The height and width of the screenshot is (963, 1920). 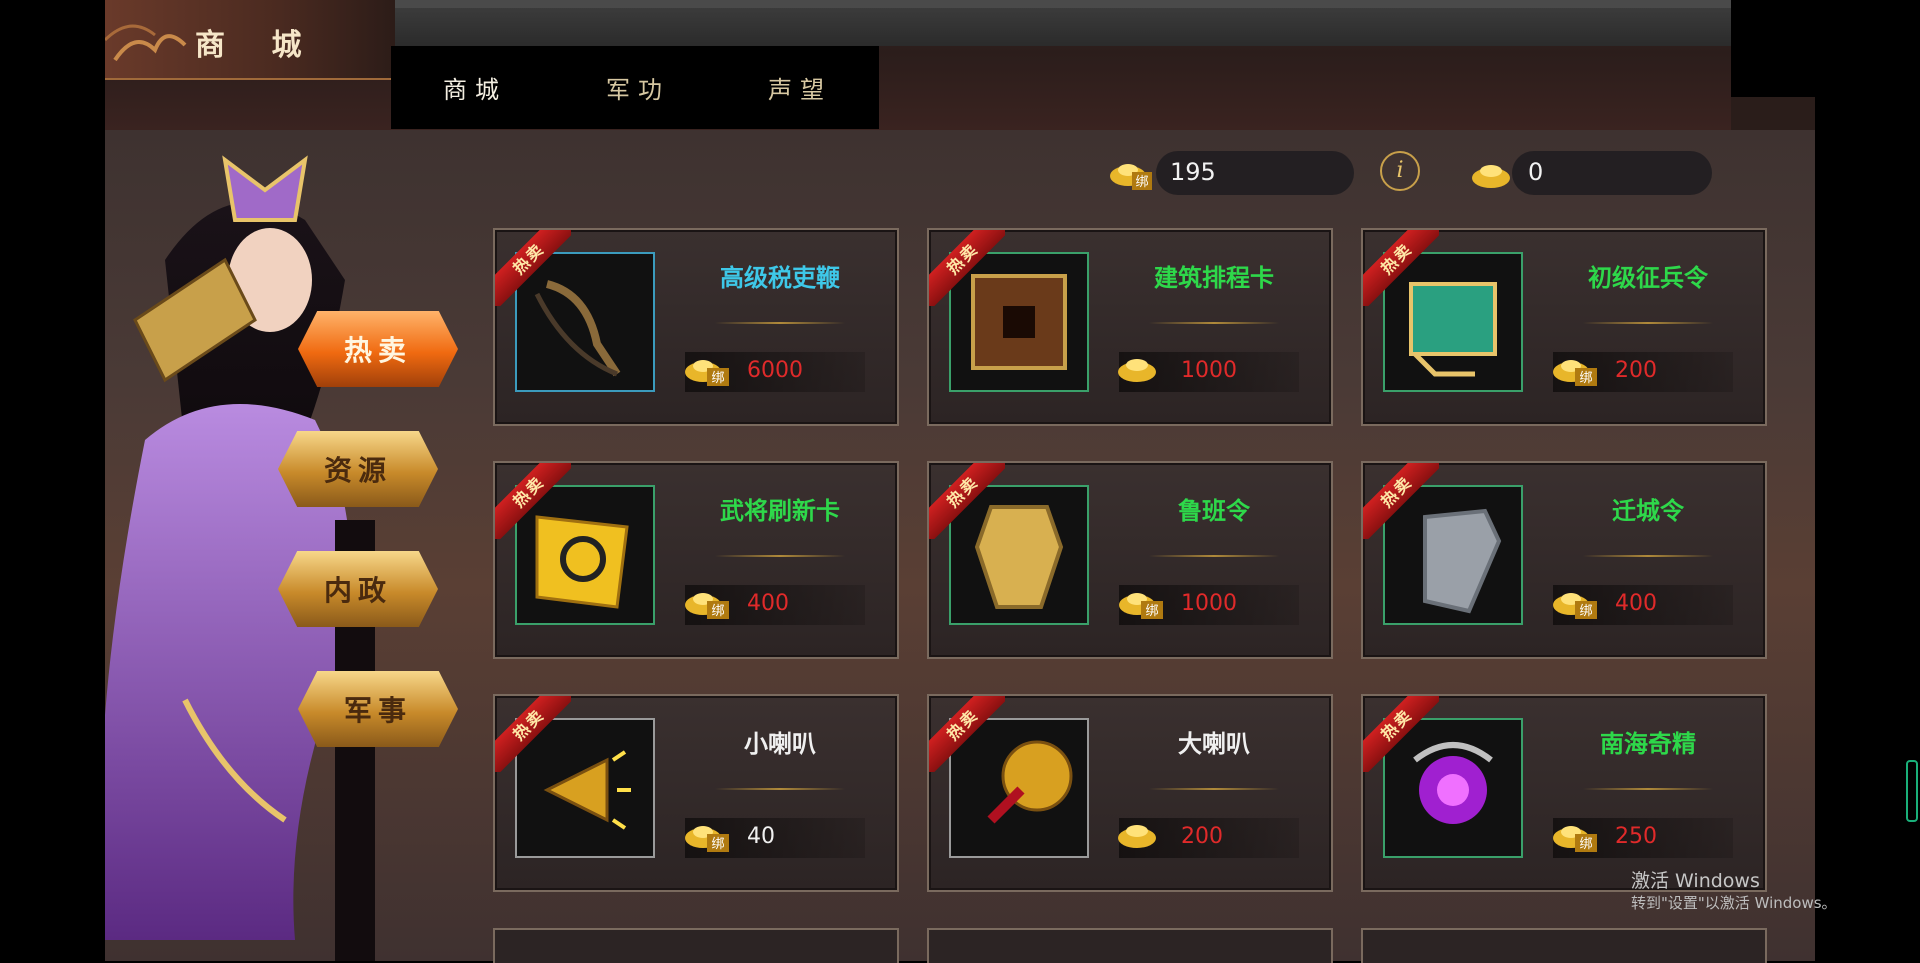 I want to click on tab-shop: 商城, so click(x=475, y=87).